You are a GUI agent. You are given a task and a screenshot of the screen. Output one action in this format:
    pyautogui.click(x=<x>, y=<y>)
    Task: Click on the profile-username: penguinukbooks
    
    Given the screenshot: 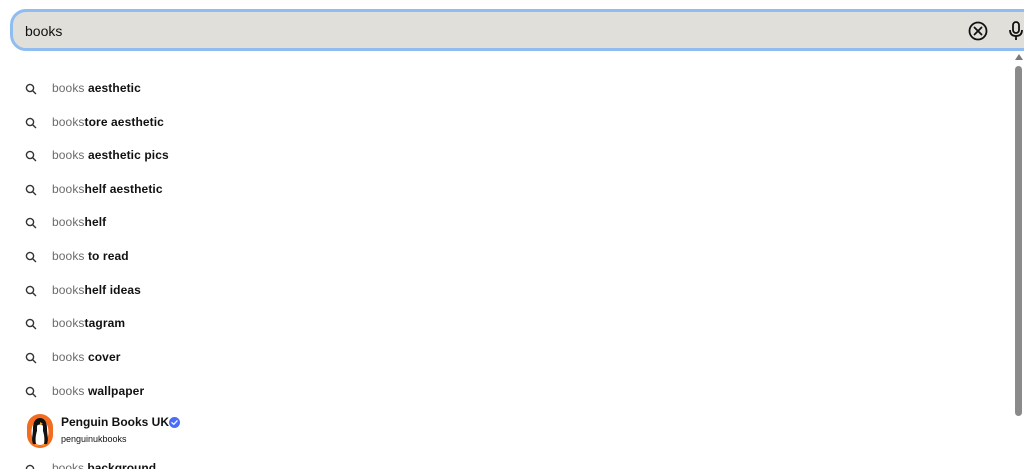 What is the action you would take?
    pyautogui.click(x=94, y=439)
    